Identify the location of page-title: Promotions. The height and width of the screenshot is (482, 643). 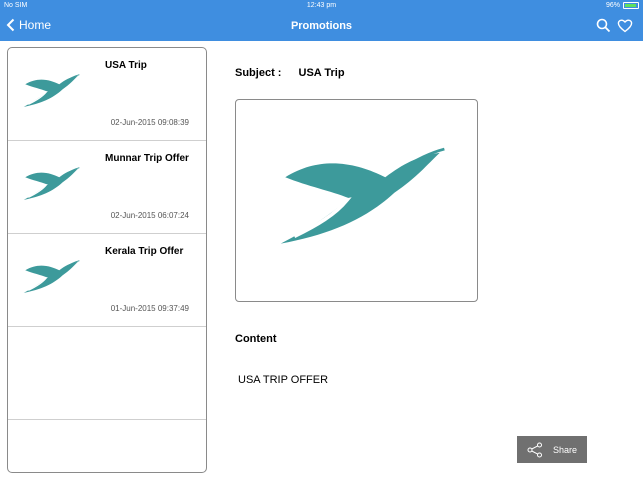
(321, 26).